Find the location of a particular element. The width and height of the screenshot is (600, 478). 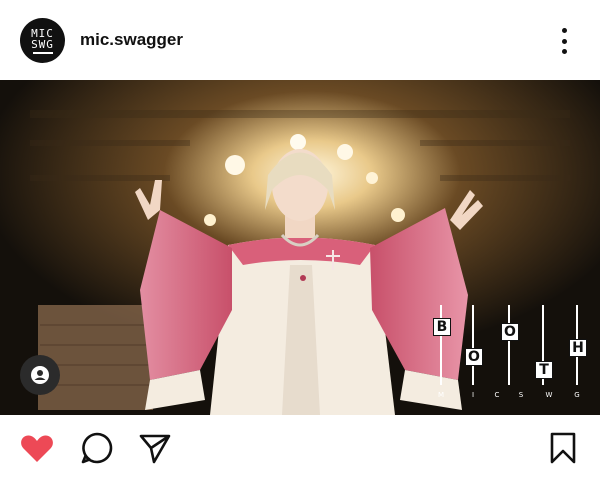

bookmark-glyph is located at coordinates (563, 448).